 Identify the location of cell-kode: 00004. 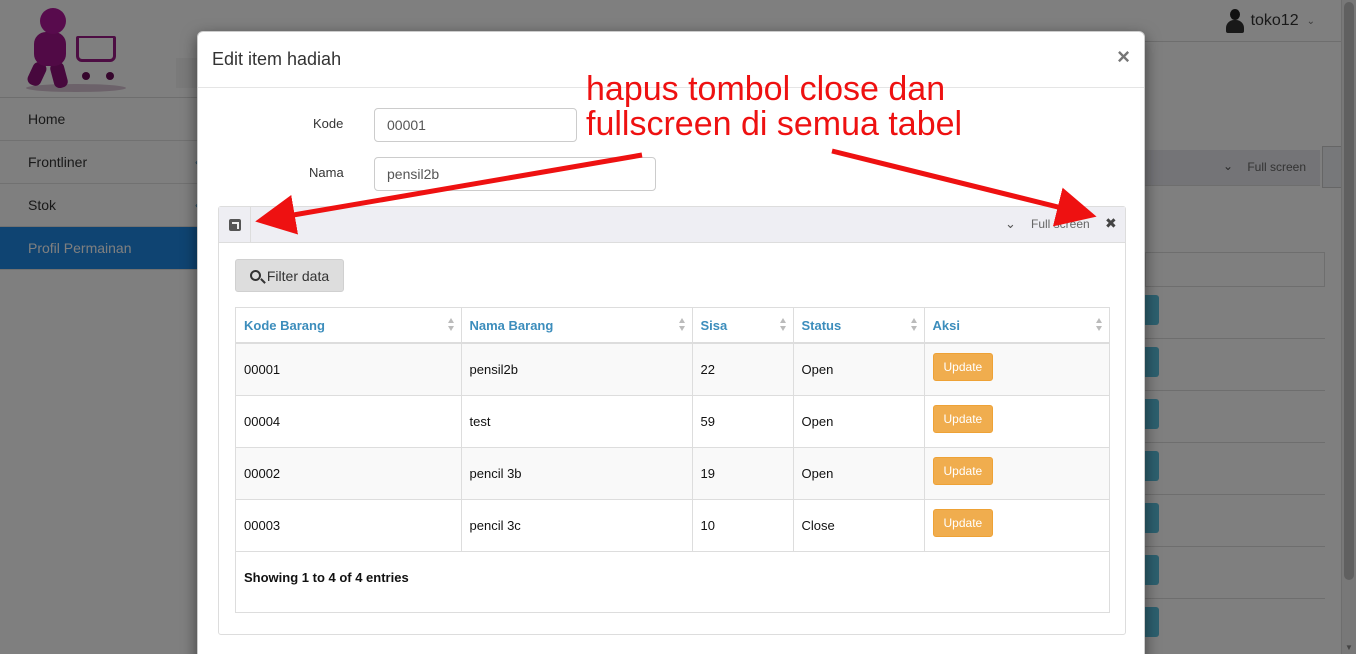
(349, 421).